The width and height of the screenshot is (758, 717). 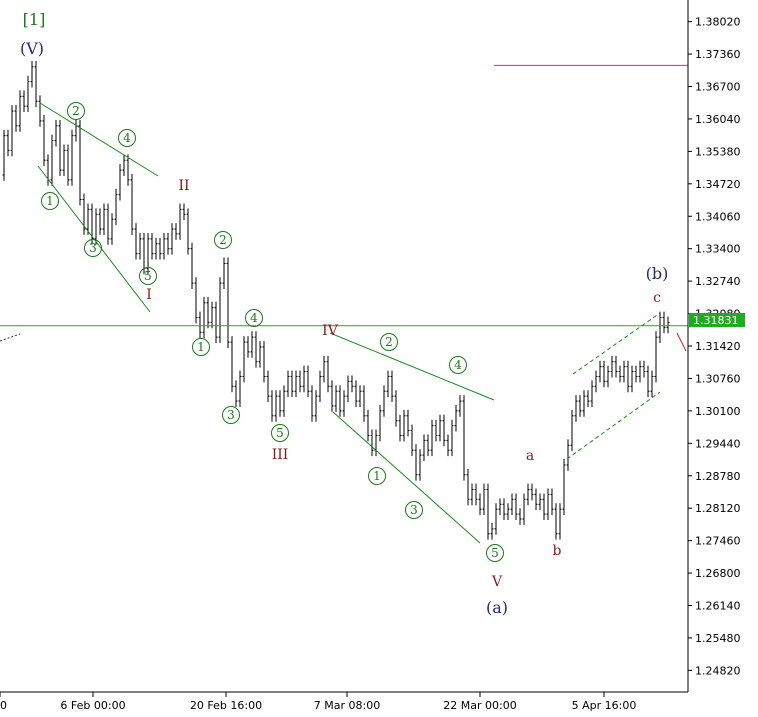 What do you see at coordinates (718, 541) in the screenshot?
I see `y-tick-label: 1.27460` at bounding box center [718, 541].